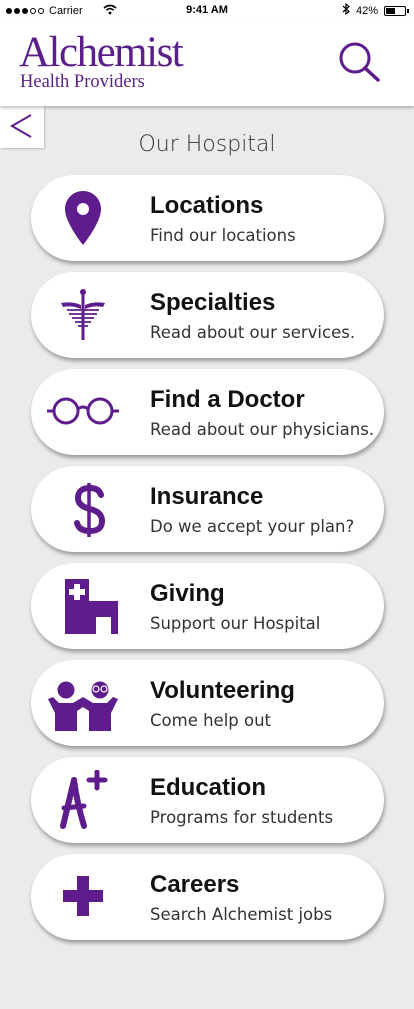  What do you see at coordinates (211, 720) in the screenshot?
I see `menu-item-subtitle: Come help out` at bounding box center [211, 720].